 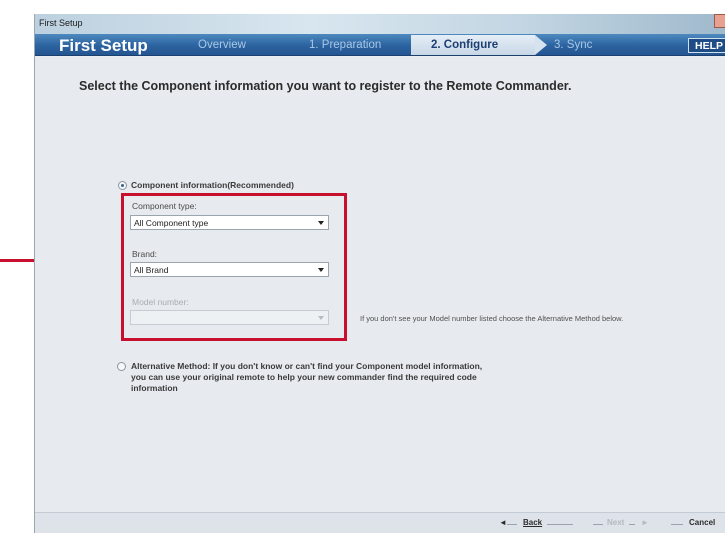 I want to click on brand-select: All Brand, so click(x=229, y=269).